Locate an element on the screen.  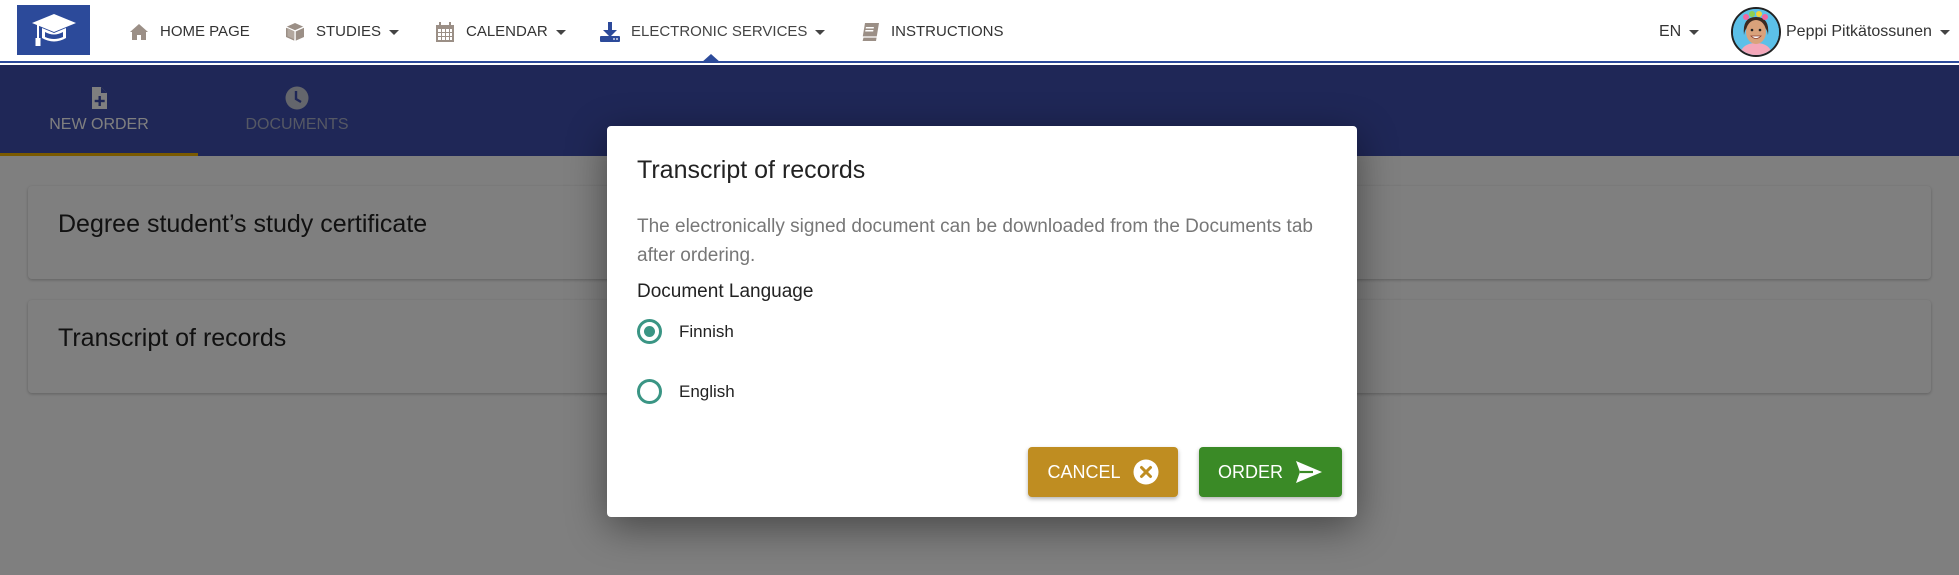
cancel-button: CANCEL is located at coordinates (1103, 472).